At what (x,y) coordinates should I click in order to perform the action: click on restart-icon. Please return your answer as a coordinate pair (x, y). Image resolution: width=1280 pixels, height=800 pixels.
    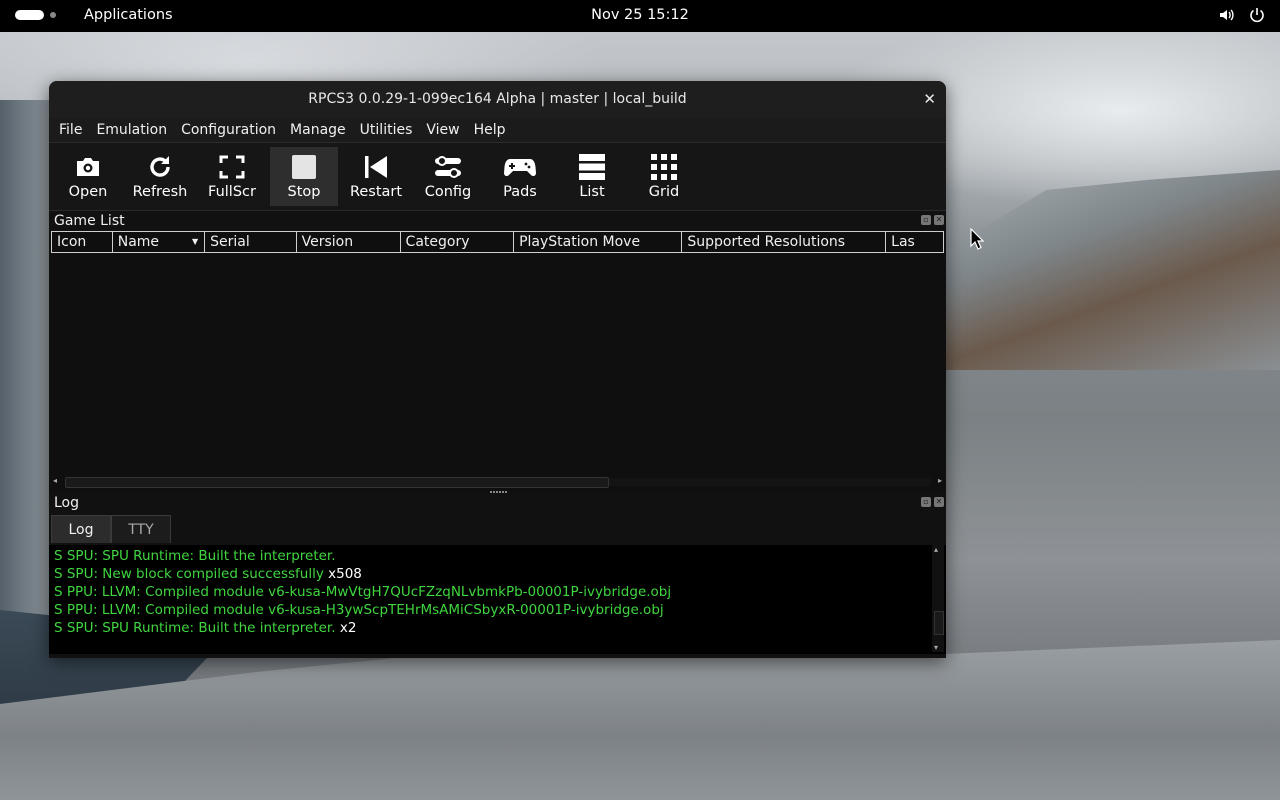
    Looking at the image, I should click on (376, 167).